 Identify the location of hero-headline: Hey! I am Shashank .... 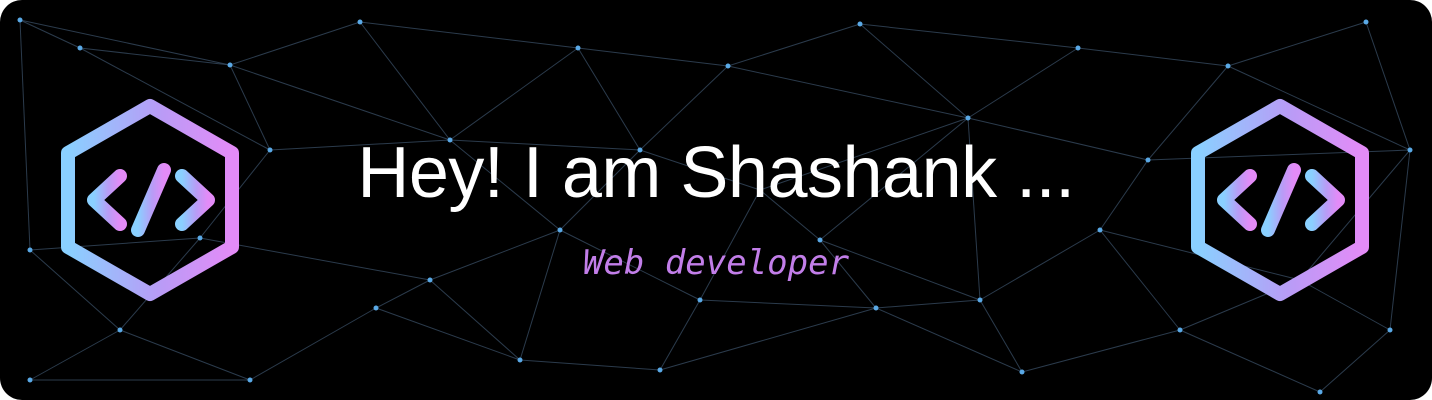
(716, 173).